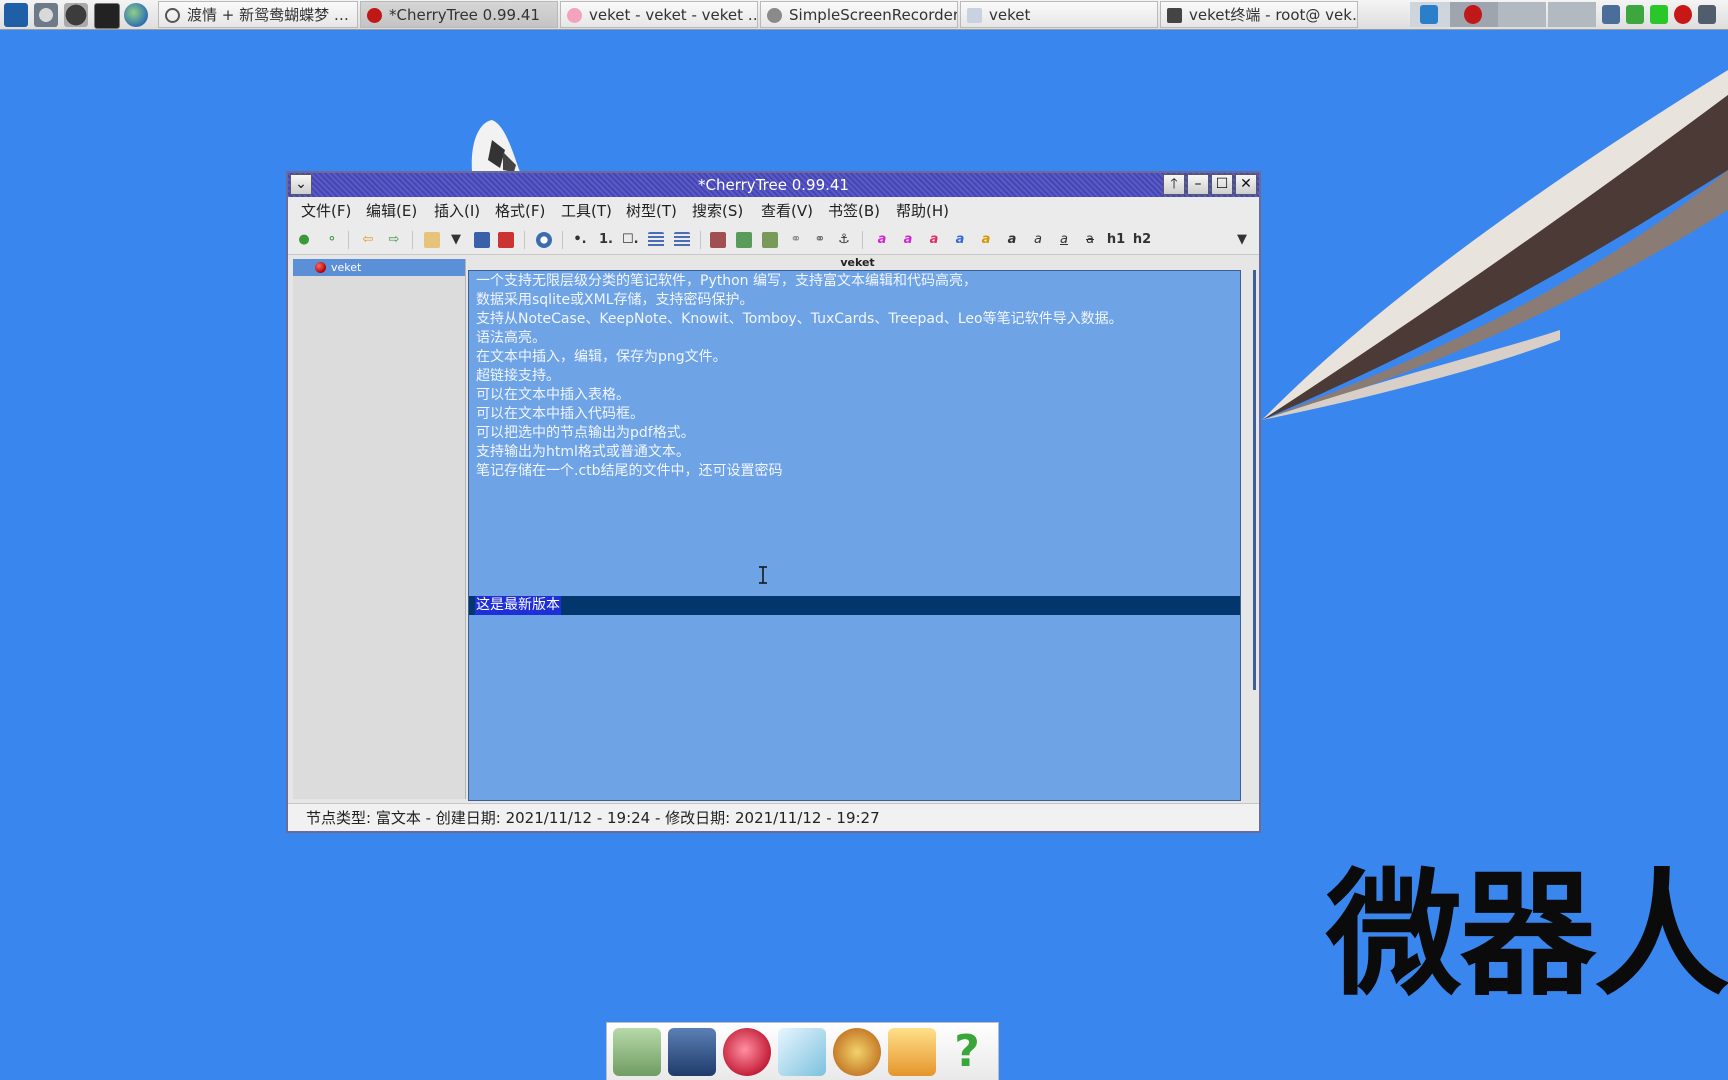  What do you see at coordinates (136, 15) in the screenshot?
I see `globe-icon` at bounding box center [136, 15].